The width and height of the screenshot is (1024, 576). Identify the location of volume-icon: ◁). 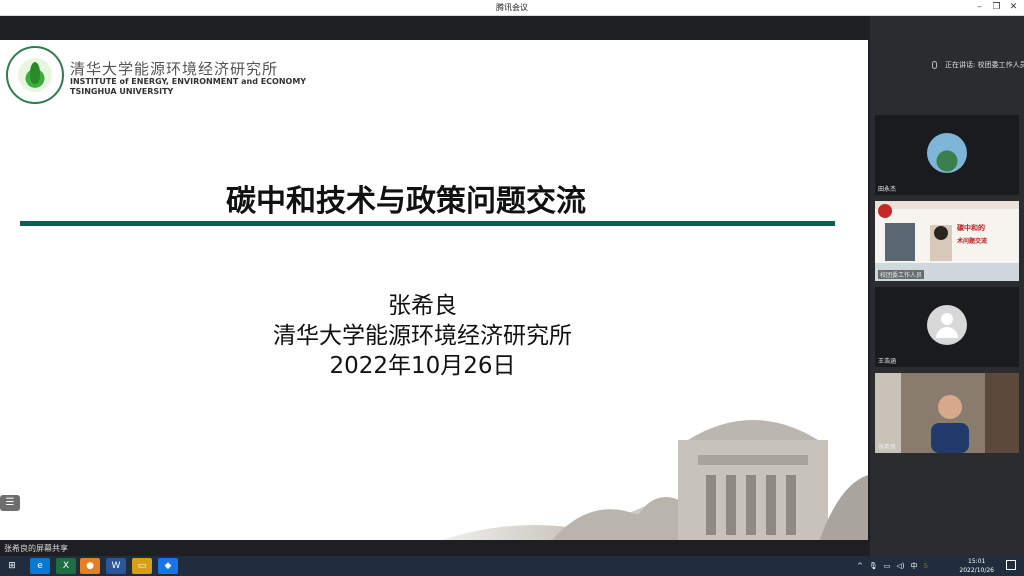
(900, 566).